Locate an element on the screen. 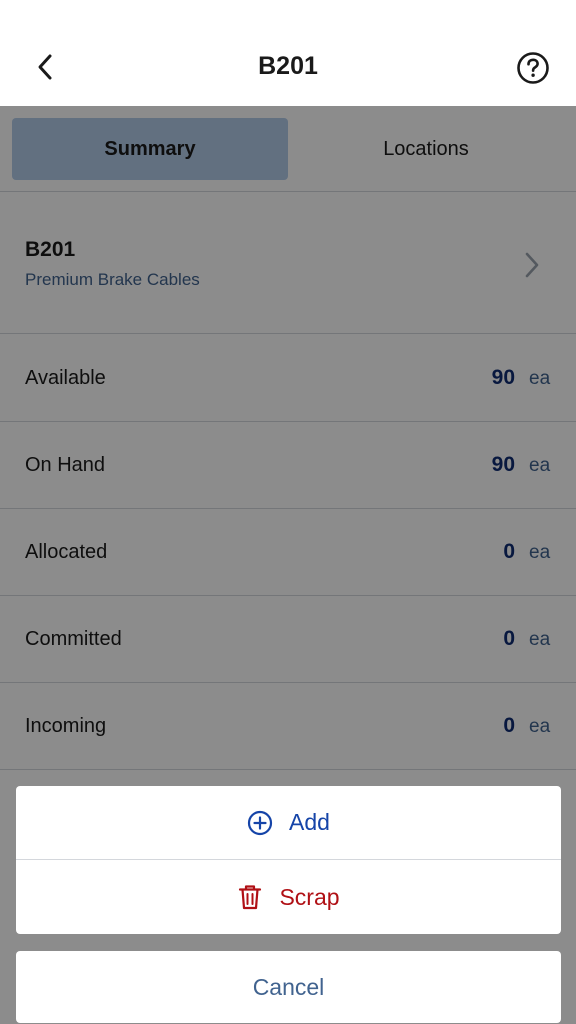 The height and width of the screenshot is (1024, 576). question-circle-icon is located at coordinates (533, 68).